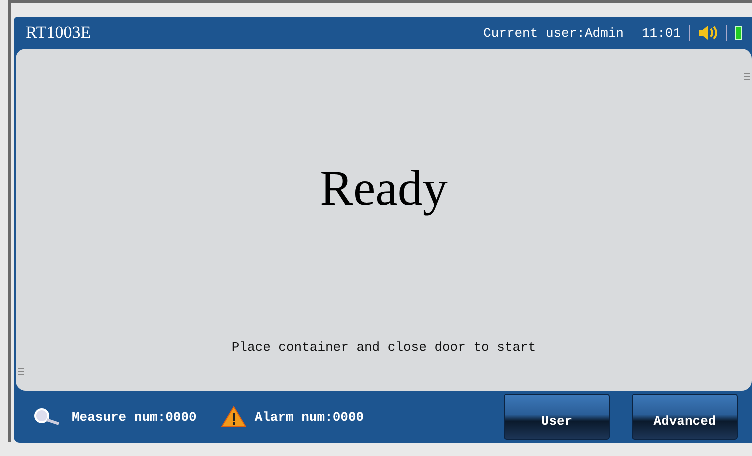  What do you see at coordinates (685, 417) in the screenshot?
I see `advanced-button: Advanced` at bounding box center [685, 417].